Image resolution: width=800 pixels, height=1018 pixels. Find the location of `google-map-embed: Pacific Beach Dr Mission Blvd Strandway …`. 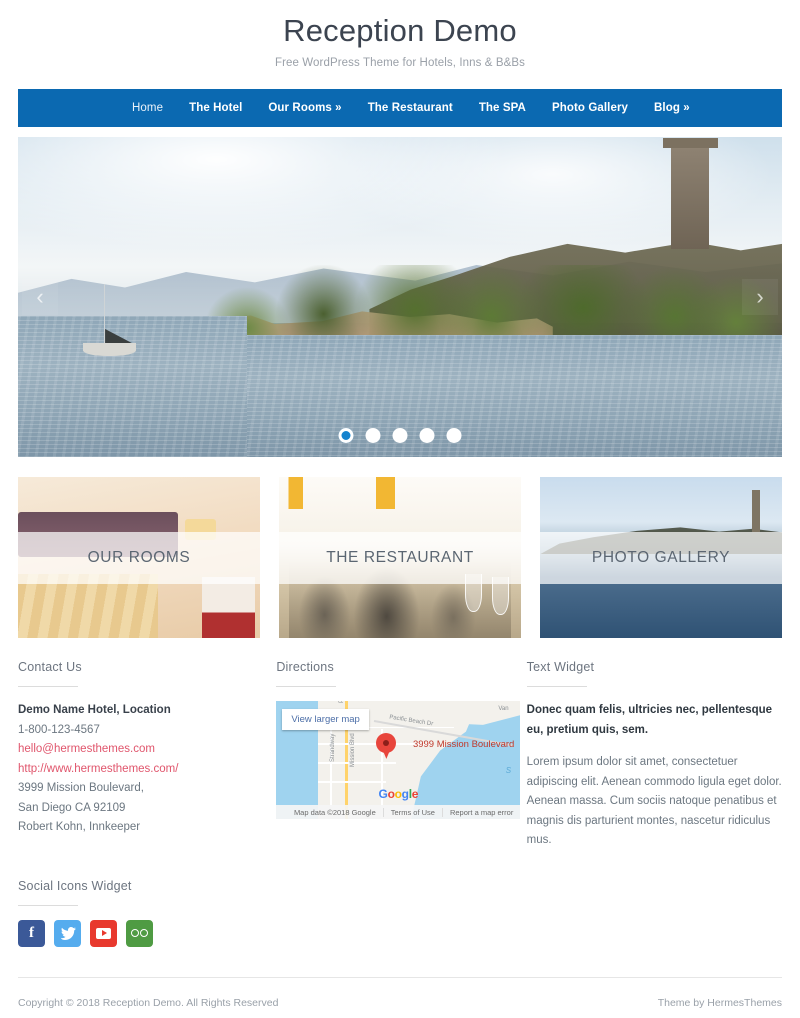

google-map-embed: Pacific Beach Dr Mission Blvd Strandway … is located at coordinates (398, 760).